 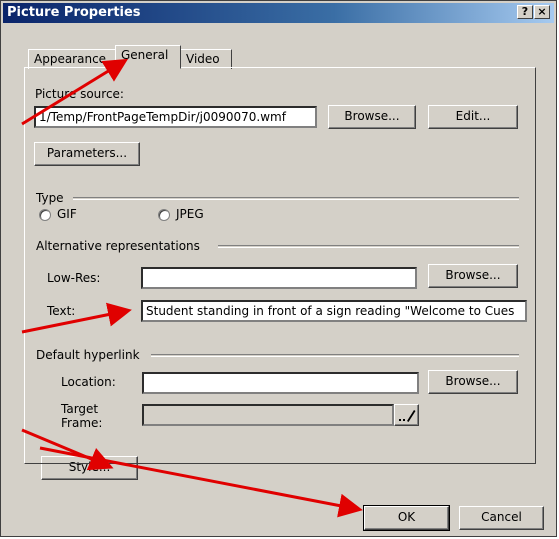 I want to click on cancel-button: Cancel, so click(x=501, y=518).